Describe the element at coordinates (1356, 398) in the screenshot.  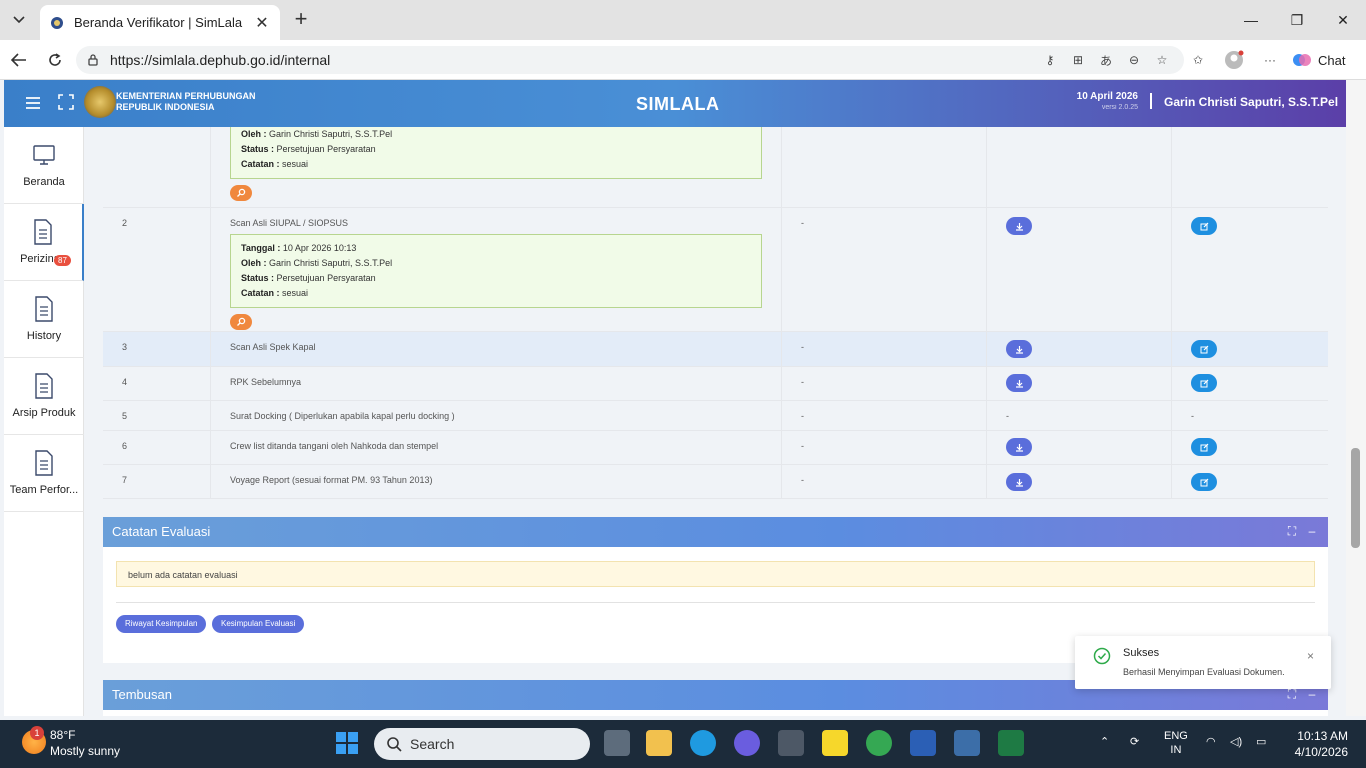
I see `page-scrollbar` at that location.